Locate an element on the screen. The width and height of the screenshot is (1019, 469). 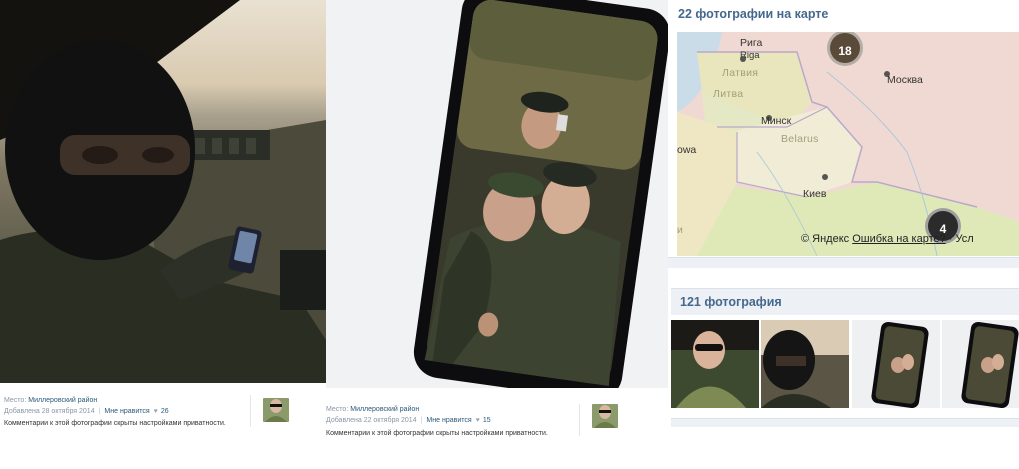
added-date: Добавлена 28 октября 2014 is located at coordinates (49, 411).